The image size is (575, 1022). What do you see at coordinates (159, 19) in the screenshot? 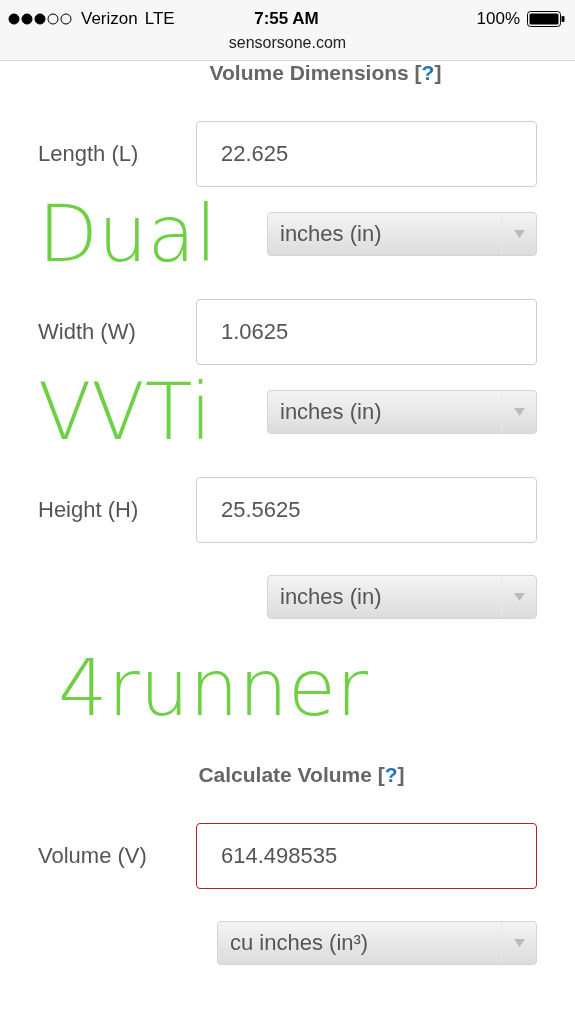
I see `network-text: LTE` at bounding box center [159, 19].